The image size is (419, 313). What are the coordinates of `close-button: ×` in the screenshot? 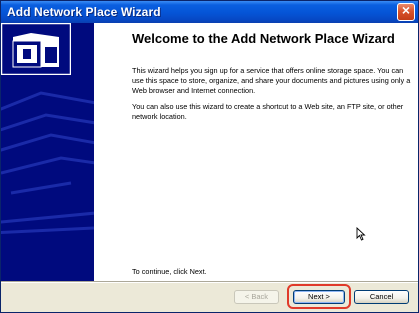 It's located at (406, 11).